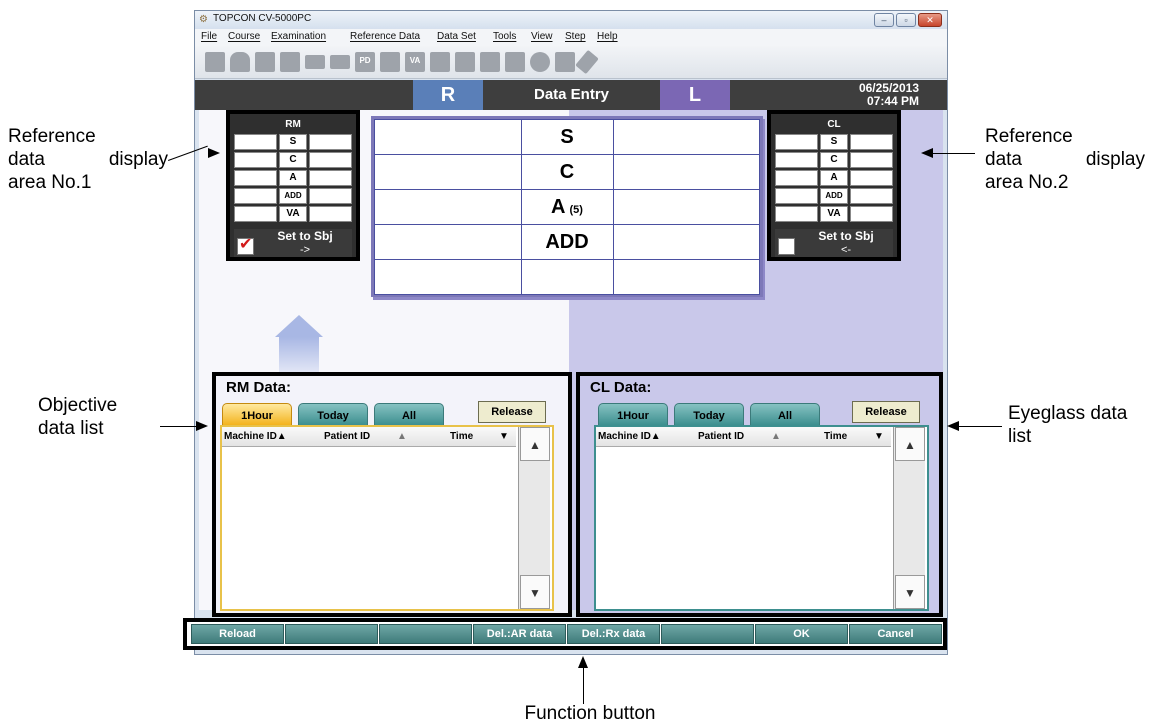  I want to click on callout-eyeglass: Eyeglass data list, so click(1067, 425).